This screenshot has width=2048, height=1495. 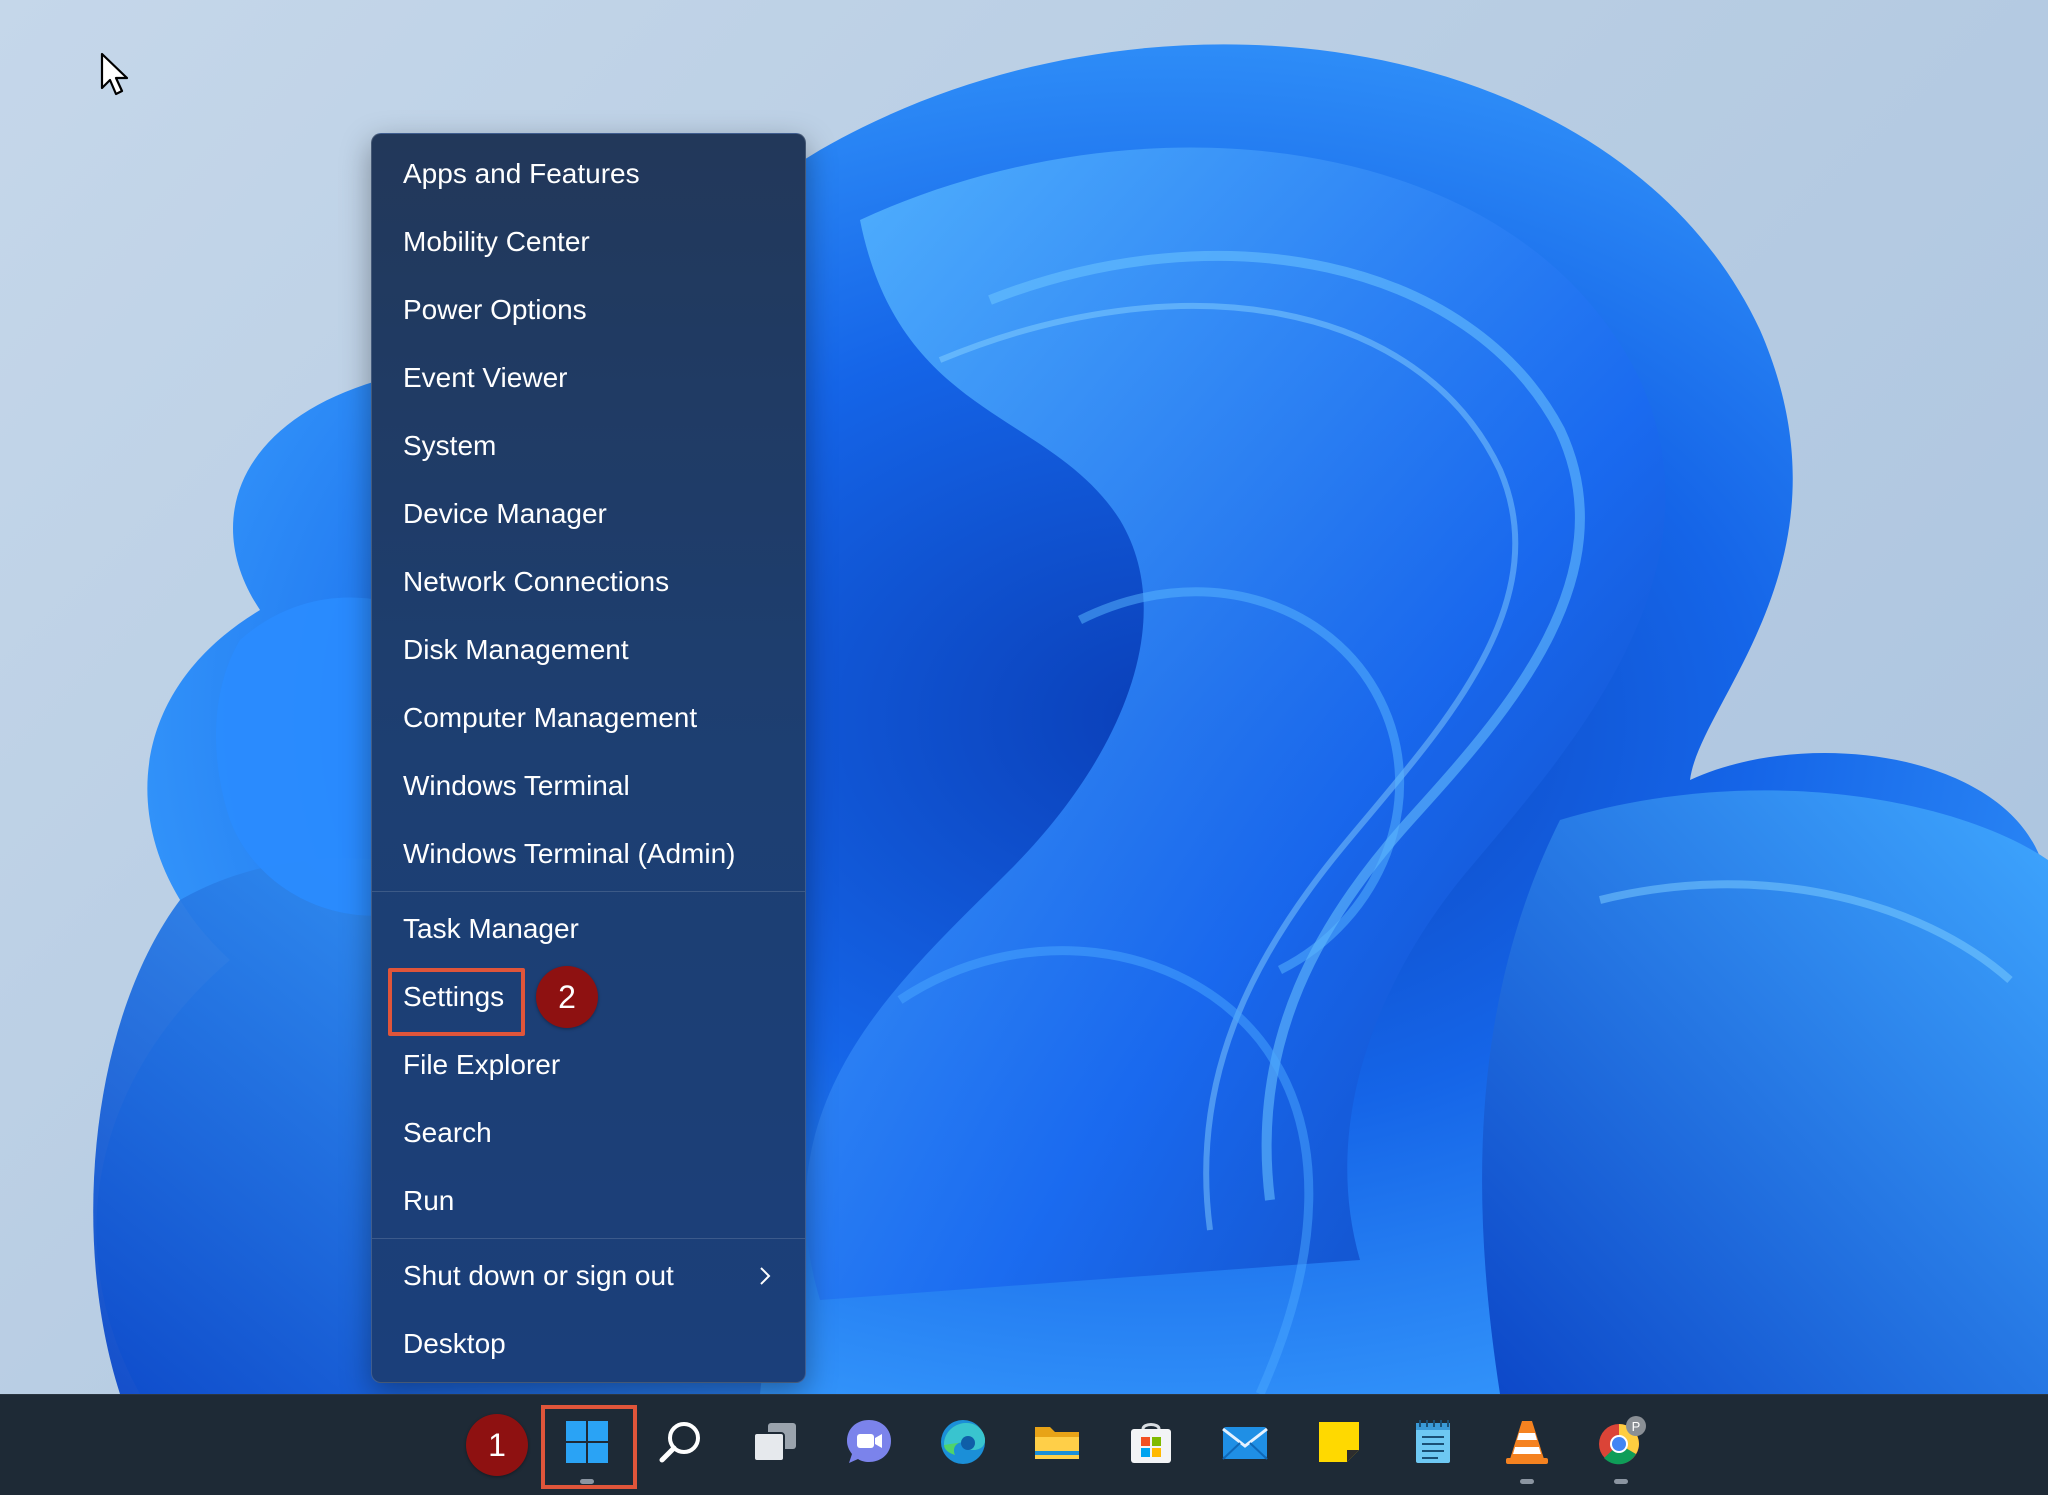 I want to click on taskbar-search-button, so click(x=681, y=1442).